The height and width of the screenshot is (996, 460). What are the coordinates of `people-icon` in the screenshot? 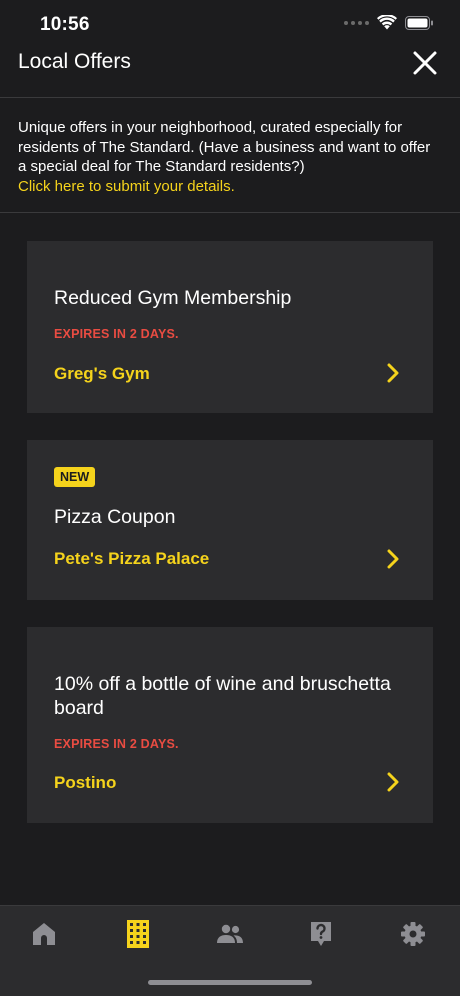 It's located at (230, 933).